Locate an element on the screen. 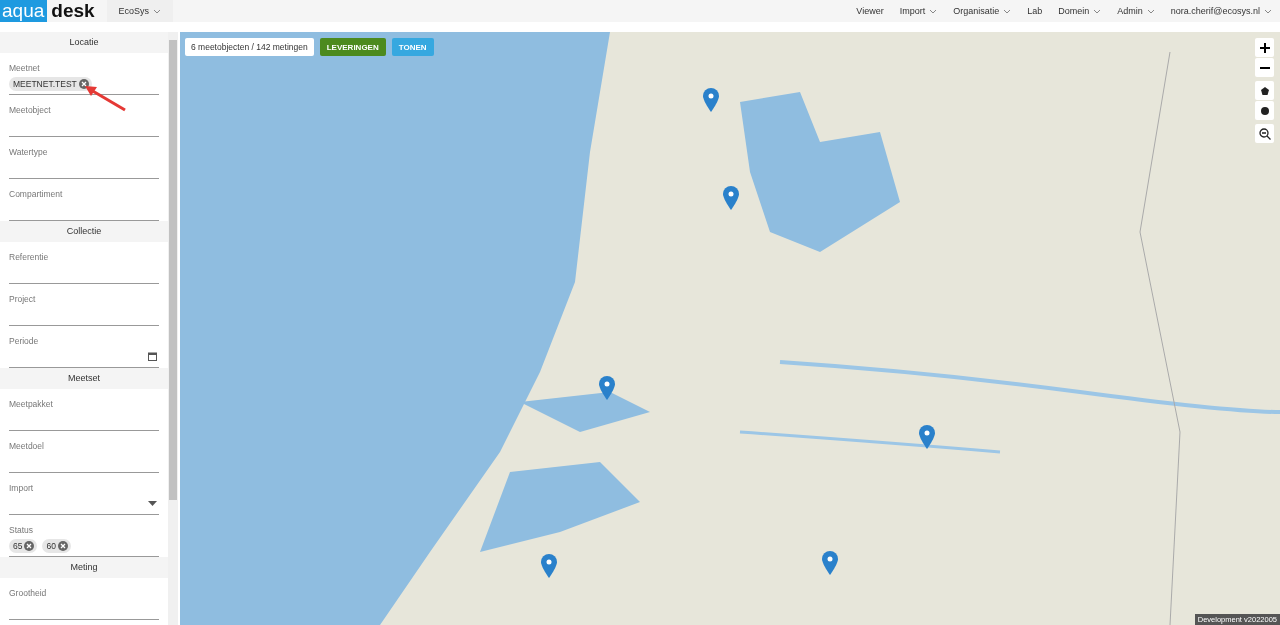 The height and width of the screenshot is (625, 1280). section-header: Meting is located at coordinates (84, 567).